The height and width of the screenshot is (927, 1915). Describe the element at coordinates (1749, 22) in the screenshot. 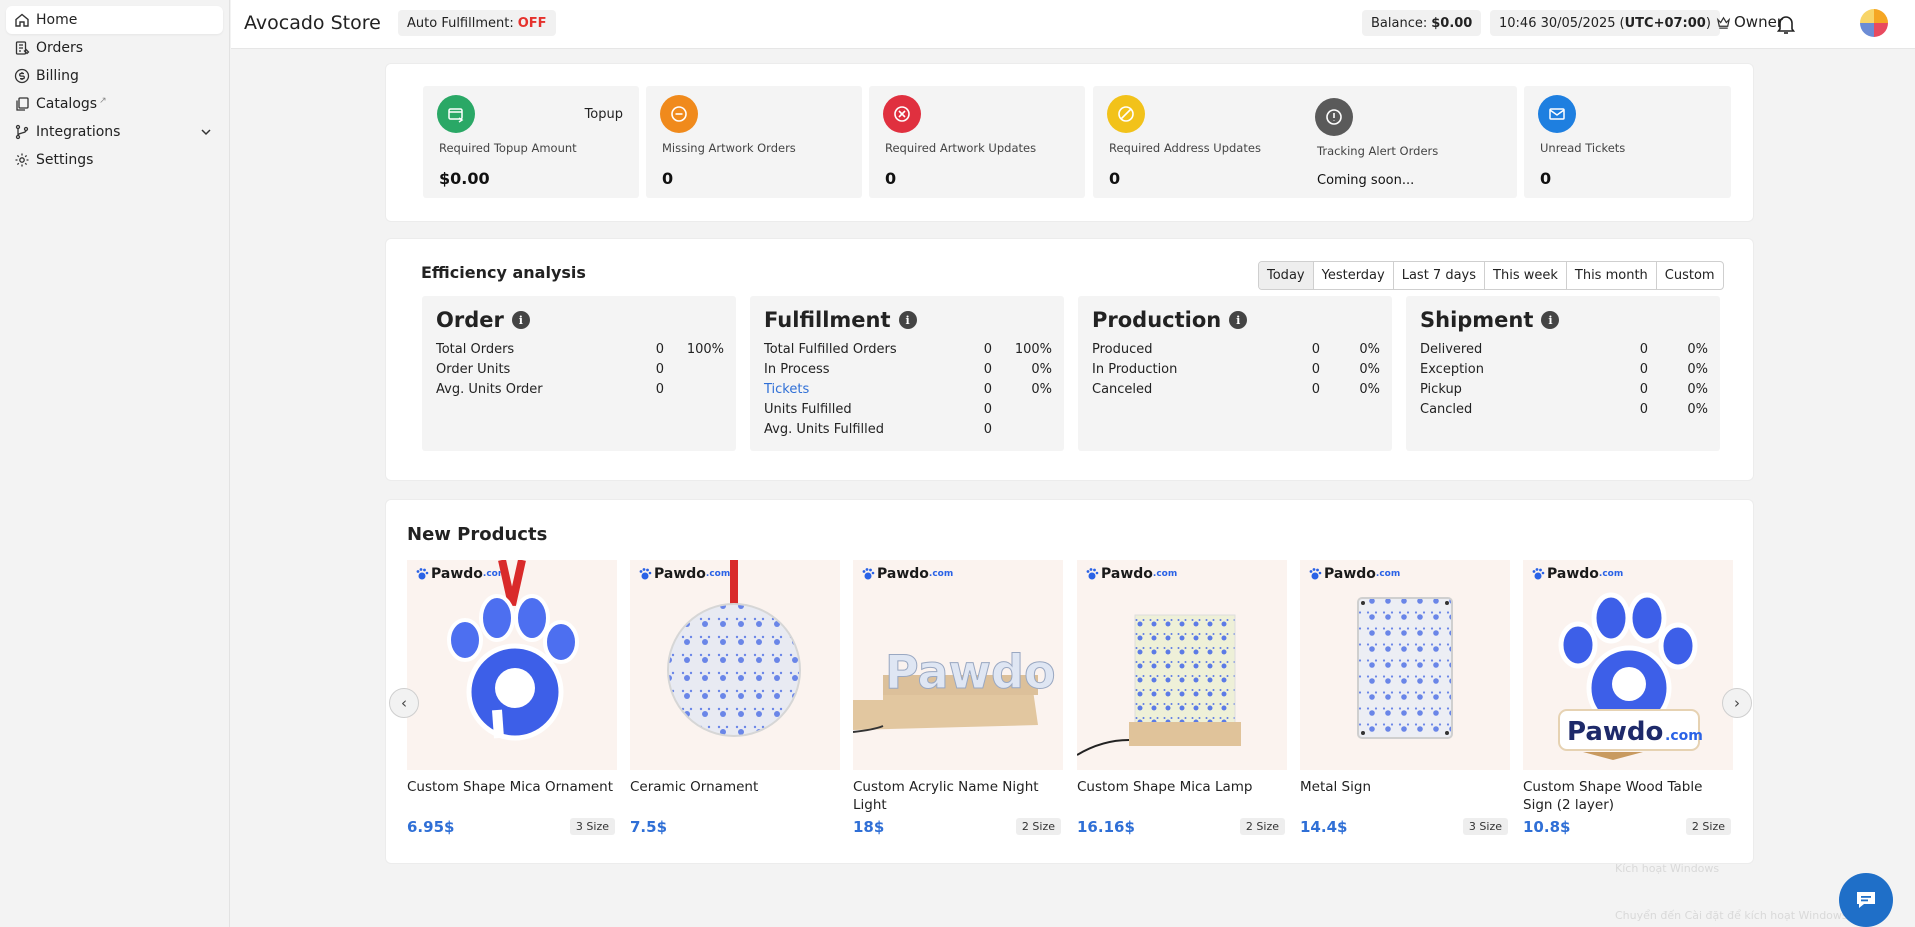

I see `owner-menu: Owner` at that location.